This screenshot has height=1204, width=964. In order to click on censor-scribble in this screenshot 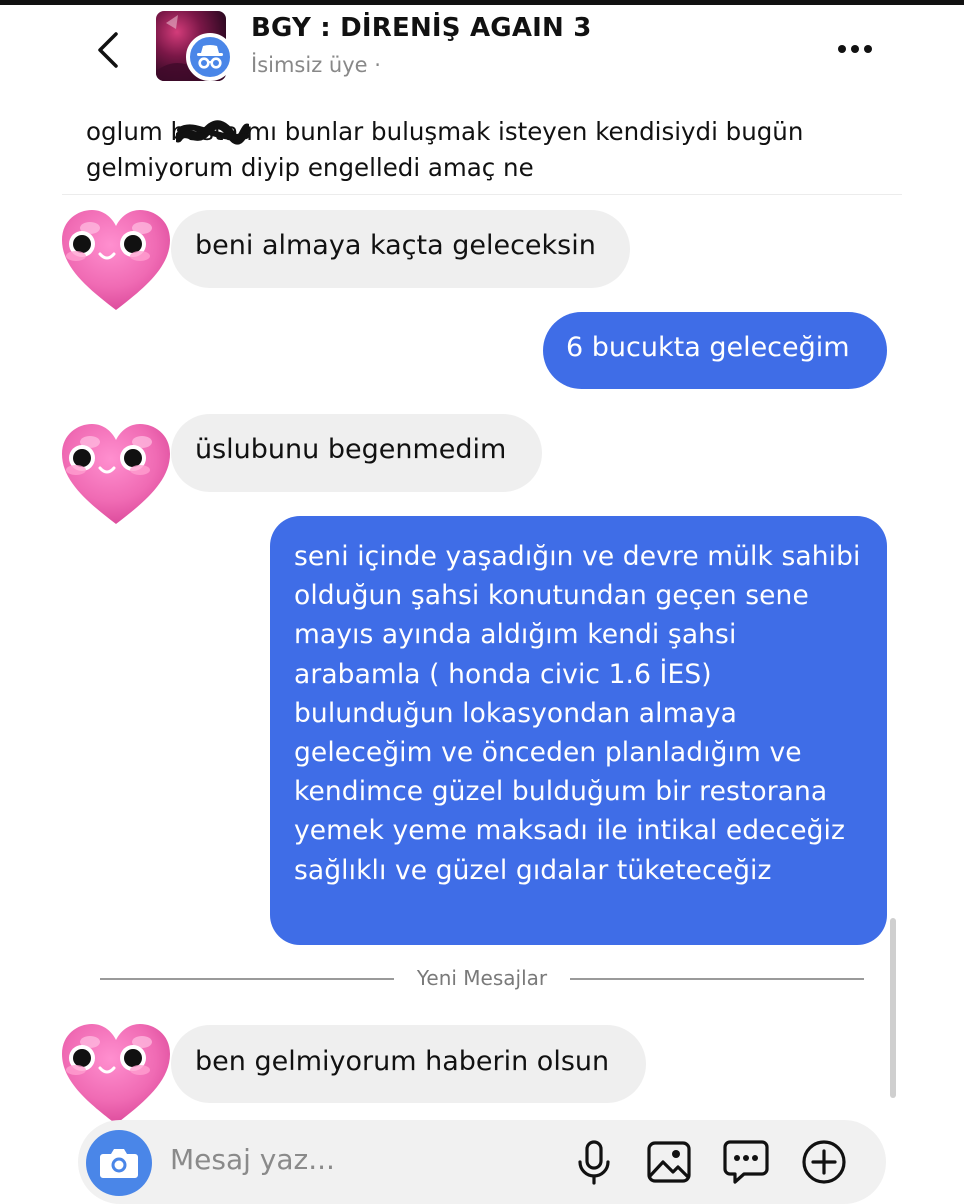, I will do `click(212, 132)`.